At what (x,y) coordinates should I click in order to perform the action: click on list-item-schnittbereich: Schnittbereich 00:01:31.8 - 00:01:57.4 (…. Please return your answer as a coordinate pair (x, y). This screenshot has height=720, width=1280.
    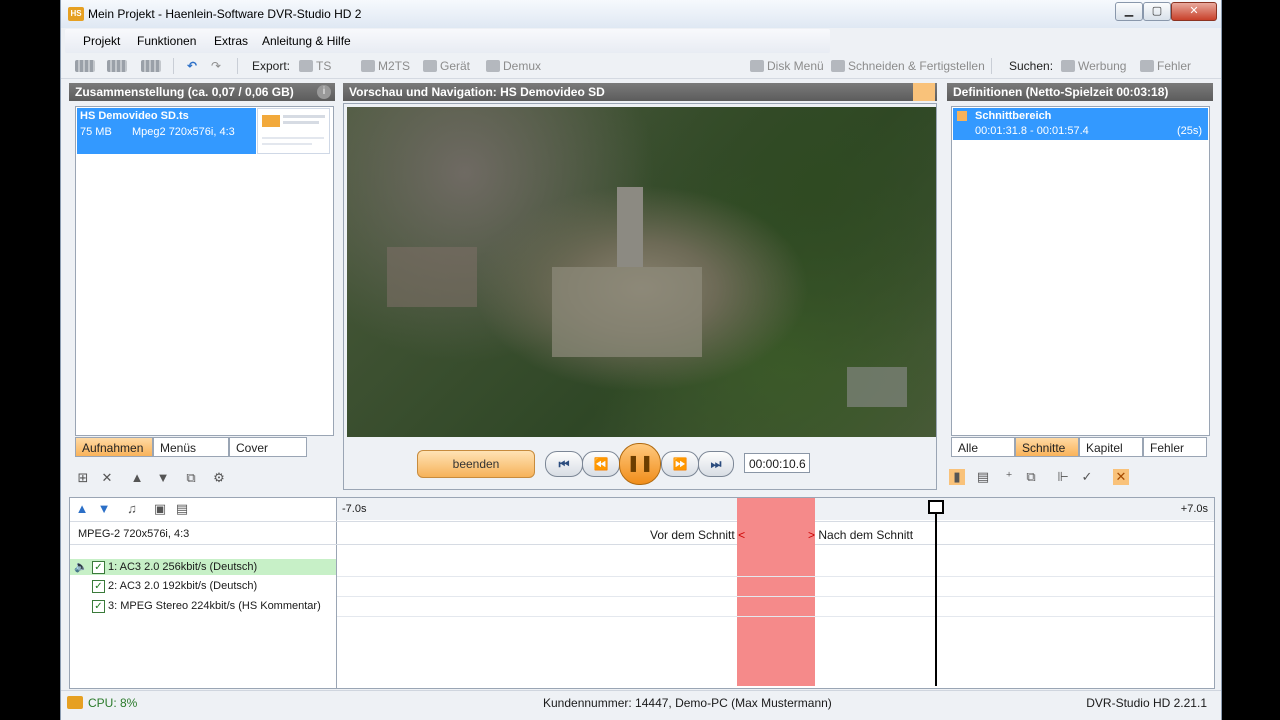
    Looking at the image, I should click on (1080, 124).